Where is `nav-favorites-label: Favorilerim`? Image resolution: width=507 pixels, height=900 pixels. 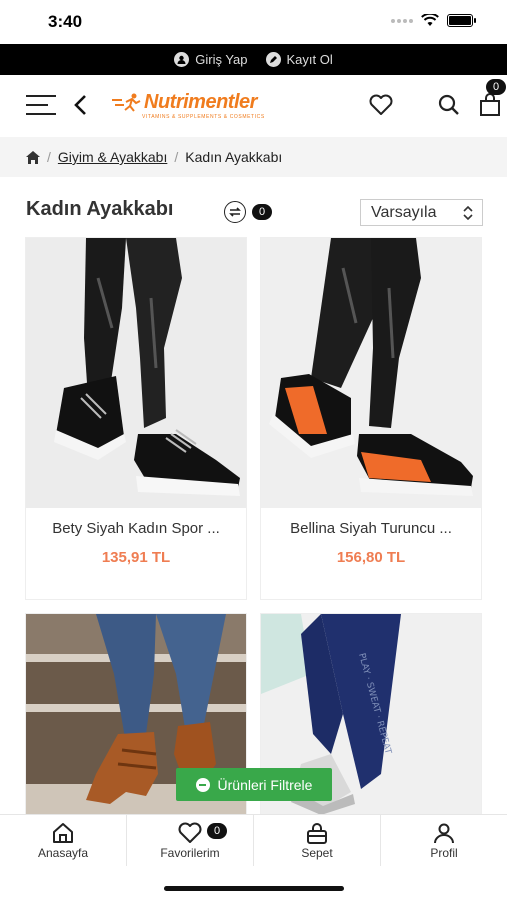
nav-favorites-label: Favorilerim is located at coordinates (190, 853).